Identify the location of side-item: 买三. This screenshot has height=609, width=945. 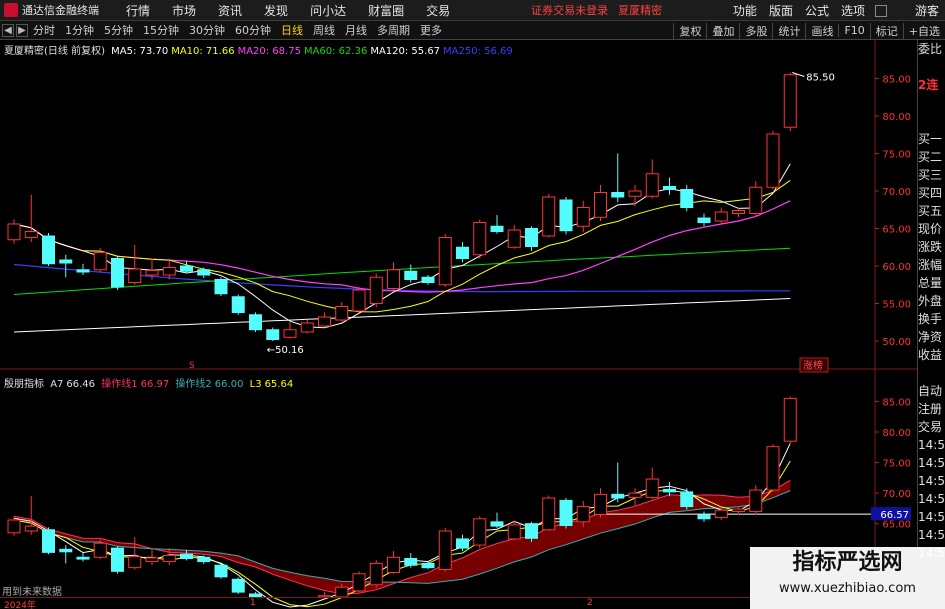
(931, 175).